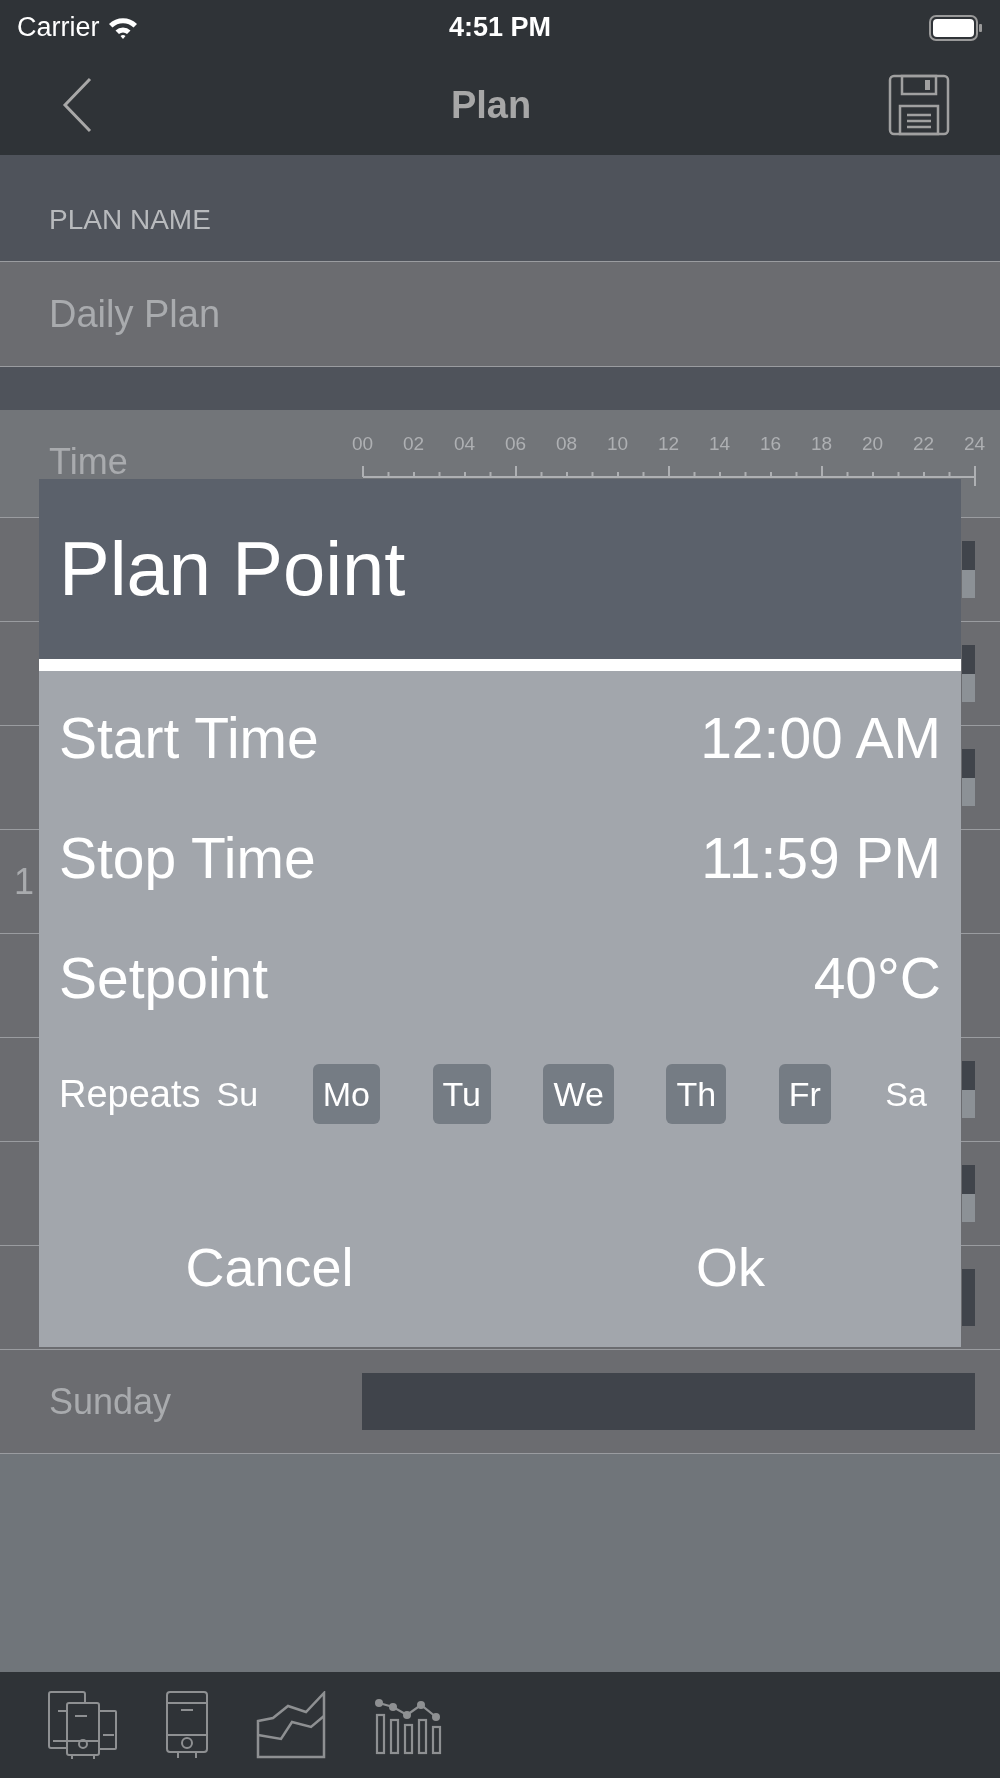  I want to click on water-heaters-icon, so click(83, 1725).